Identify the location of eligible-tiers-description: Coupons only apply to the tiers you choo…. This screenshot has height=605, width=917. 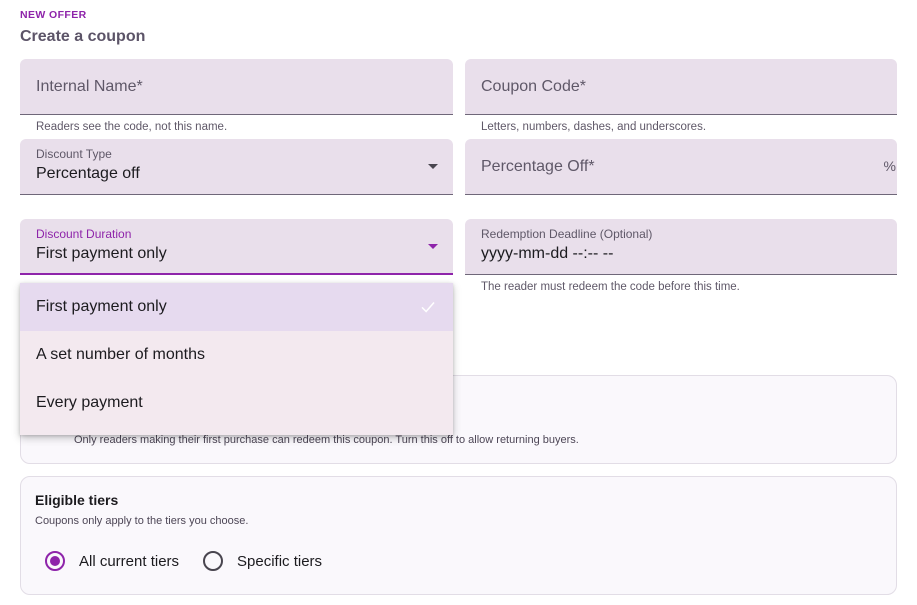
(142, 521).